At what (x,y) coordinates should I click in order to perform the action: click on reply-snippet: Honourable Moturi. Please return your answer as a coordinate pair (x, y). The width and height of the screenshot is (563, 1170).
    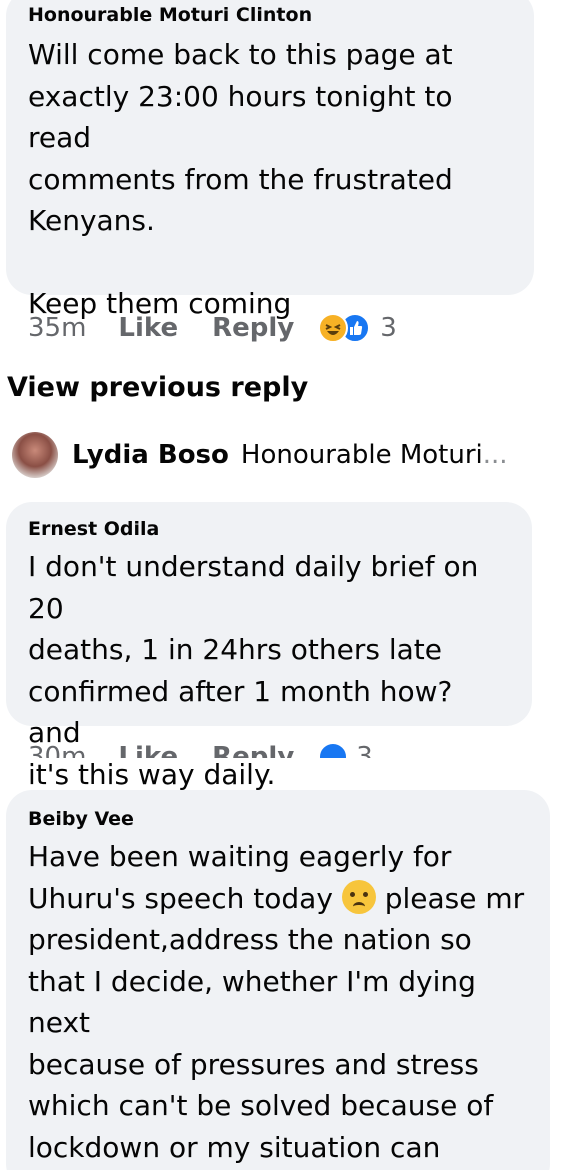
    Looking at the image, I should click on (361, 455).